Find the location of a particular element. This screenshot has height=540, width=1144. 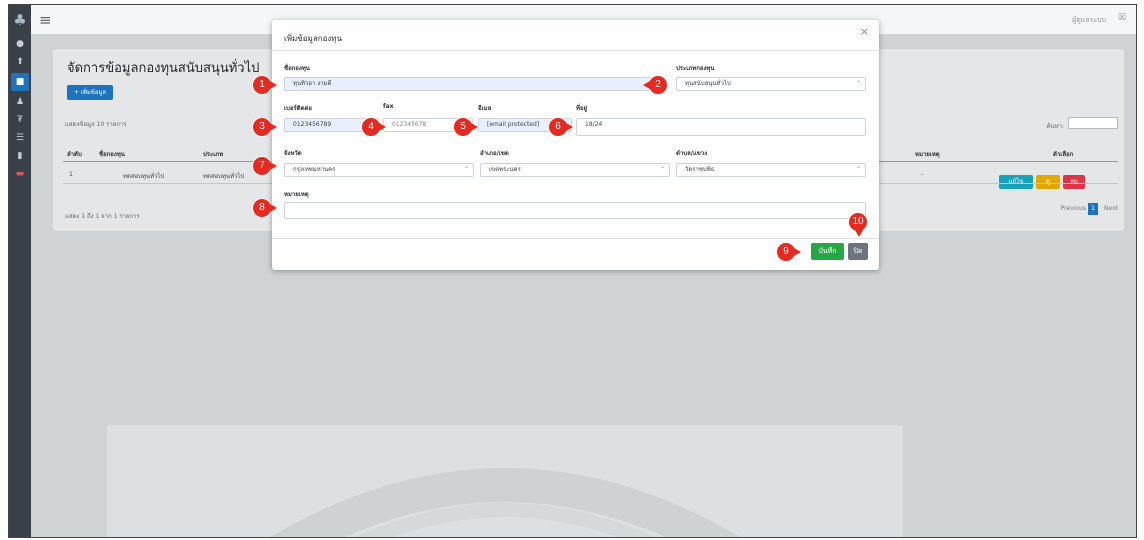

subdistrict-label: ตำบล/แขวง is located at coordinates (692, 153).